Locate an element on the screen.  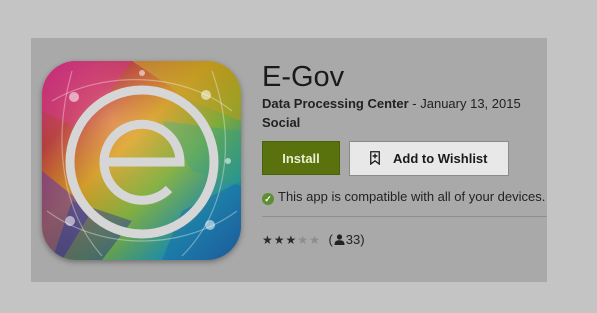
rating-count: (33) is located at coordinates (346, 240).